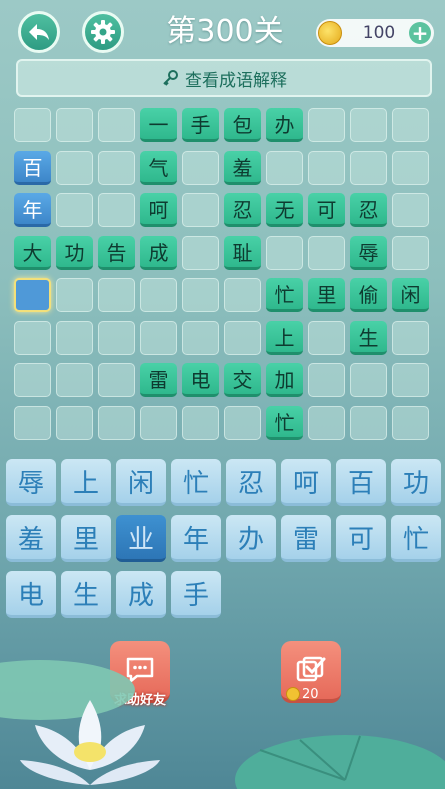 The width and height of the screenshot is (445, 789). What do you see at coordinates (86, 594) in the screenshot?
I see `character-tile: 生` at bounding box center [86, 594].